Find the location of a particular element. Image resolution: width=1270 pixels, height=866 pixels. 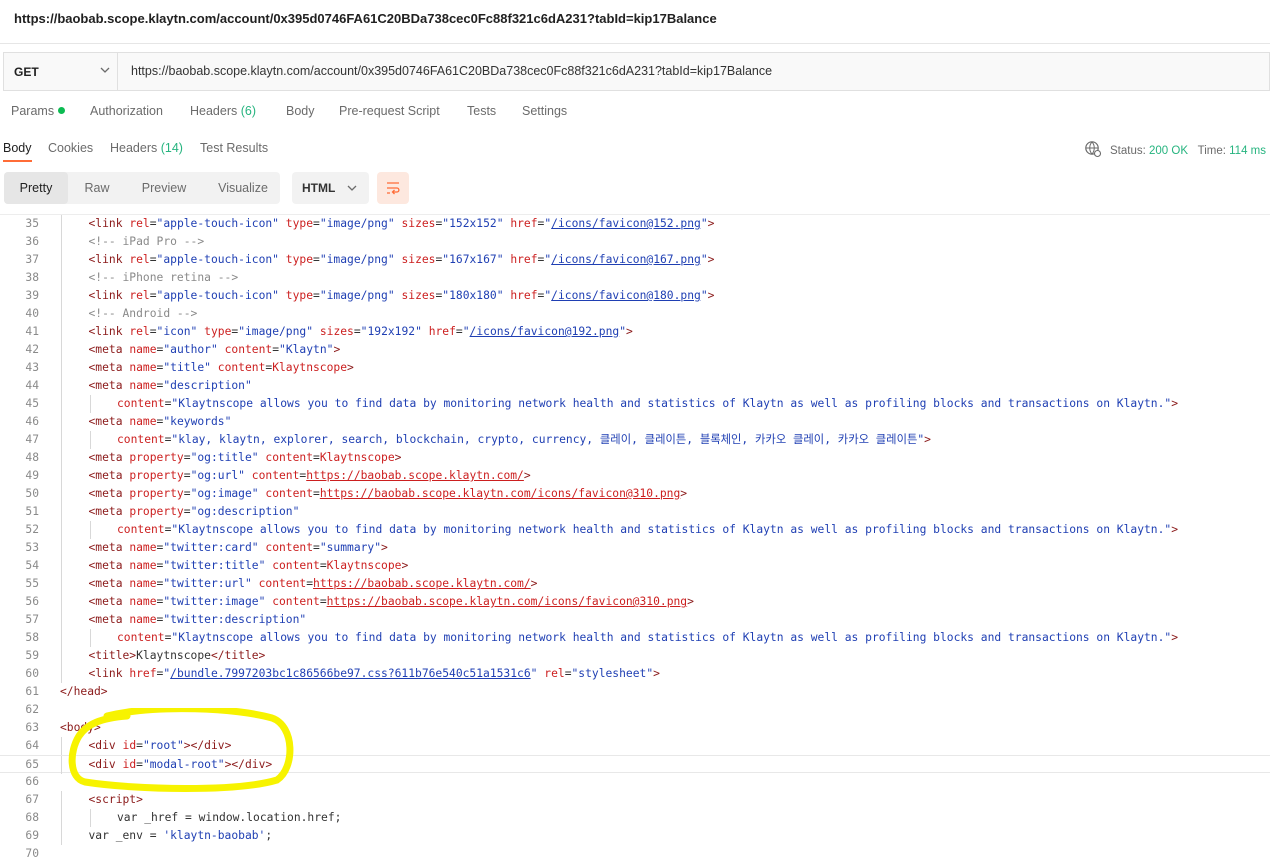

resp-tab-test-results: Test Results is located at coordinates (234, 148).